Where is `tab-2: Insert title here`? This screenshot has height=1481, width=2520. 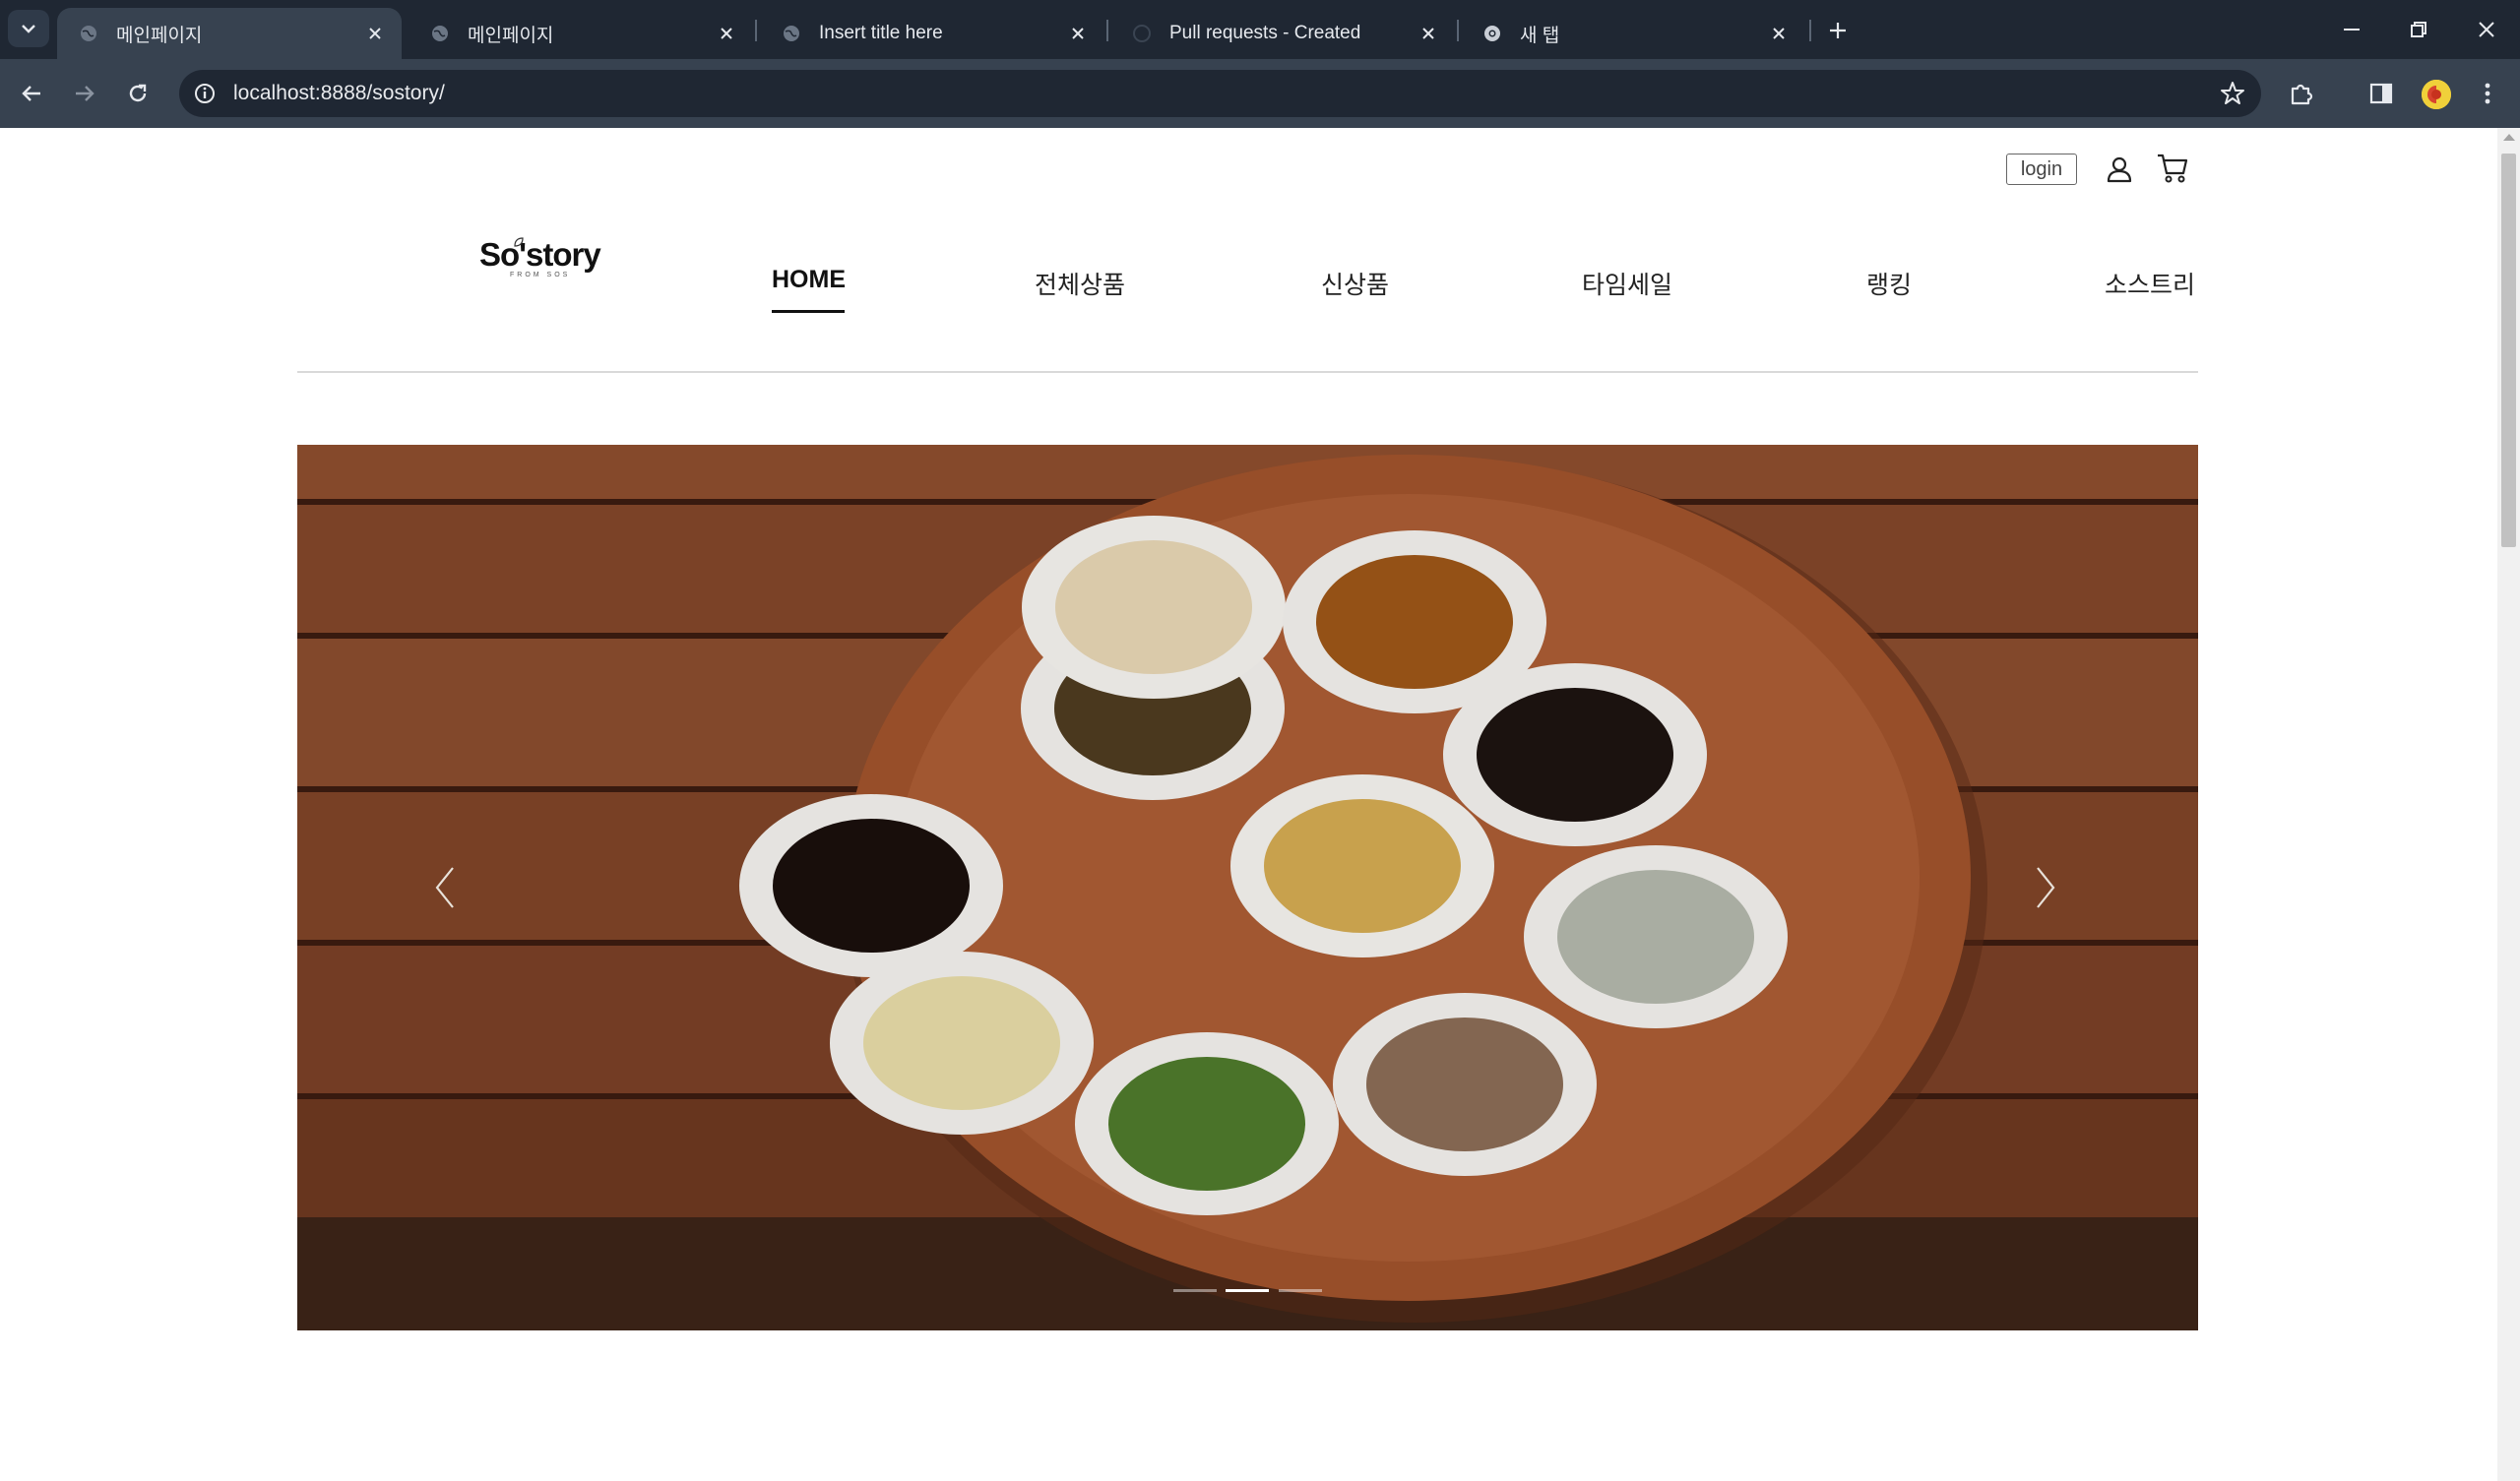
tab-2: Insert title here is located at coordinates (932, 33).